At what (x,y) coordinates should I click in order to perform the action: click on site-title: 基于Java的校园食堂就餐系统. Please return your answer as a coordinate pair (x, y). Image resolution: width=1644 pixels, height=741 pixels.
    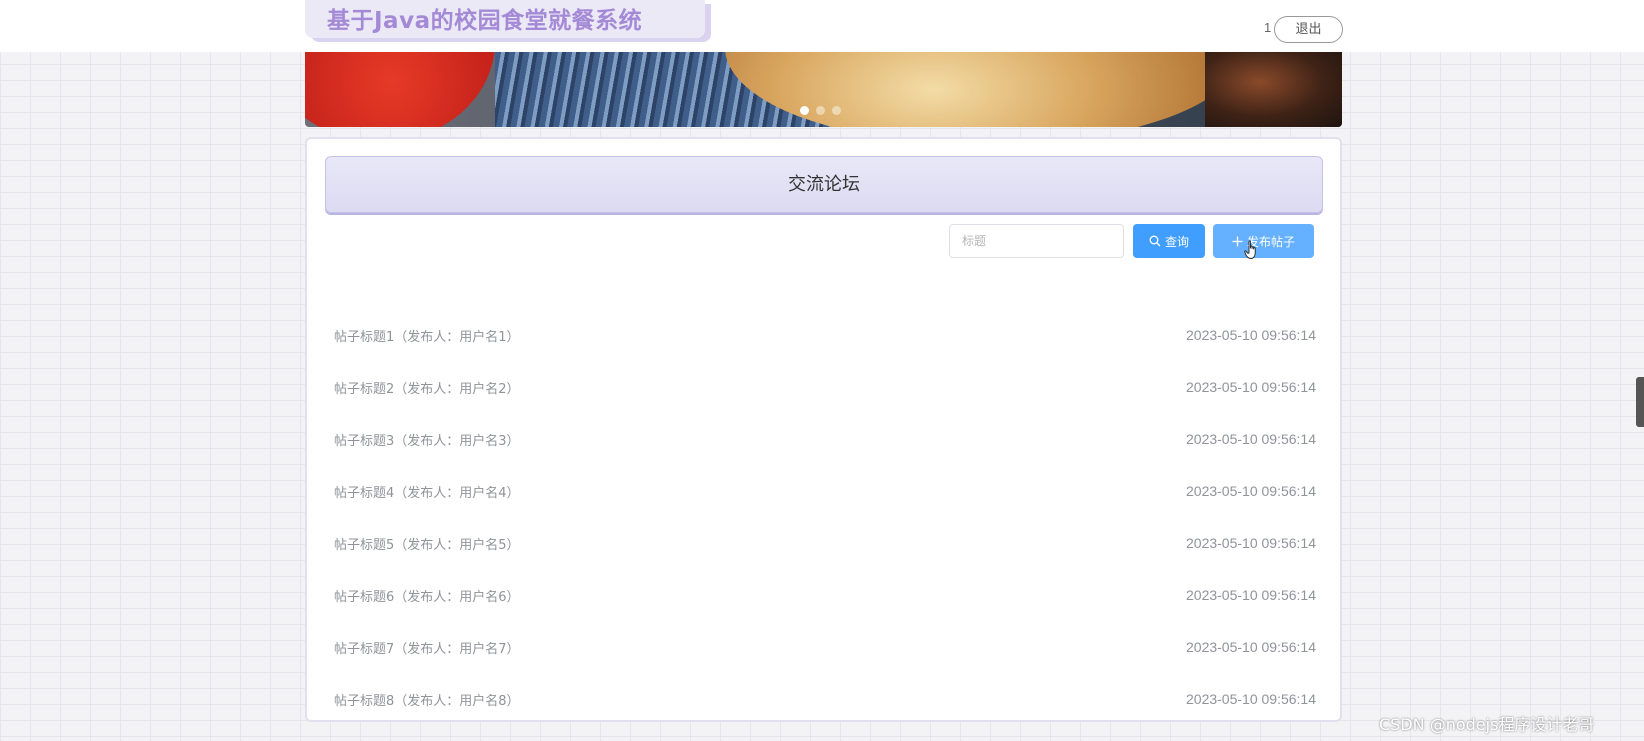
    Looking at the image, I should click on (485, 21).